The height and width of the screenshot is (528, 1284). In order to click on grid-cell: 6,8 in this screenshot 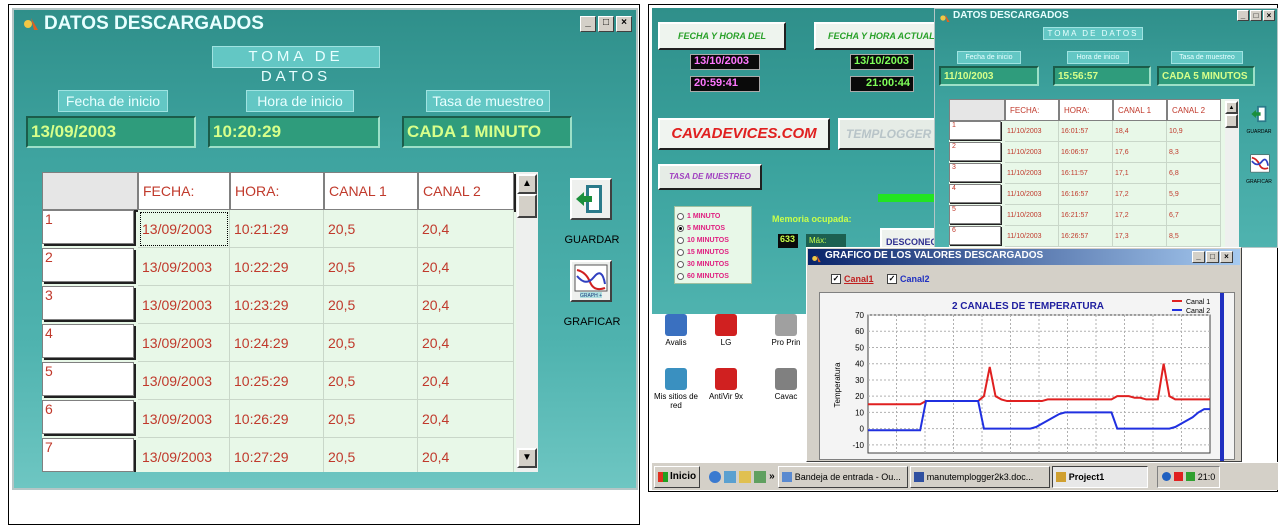, I will do `click(1194, 173)`.